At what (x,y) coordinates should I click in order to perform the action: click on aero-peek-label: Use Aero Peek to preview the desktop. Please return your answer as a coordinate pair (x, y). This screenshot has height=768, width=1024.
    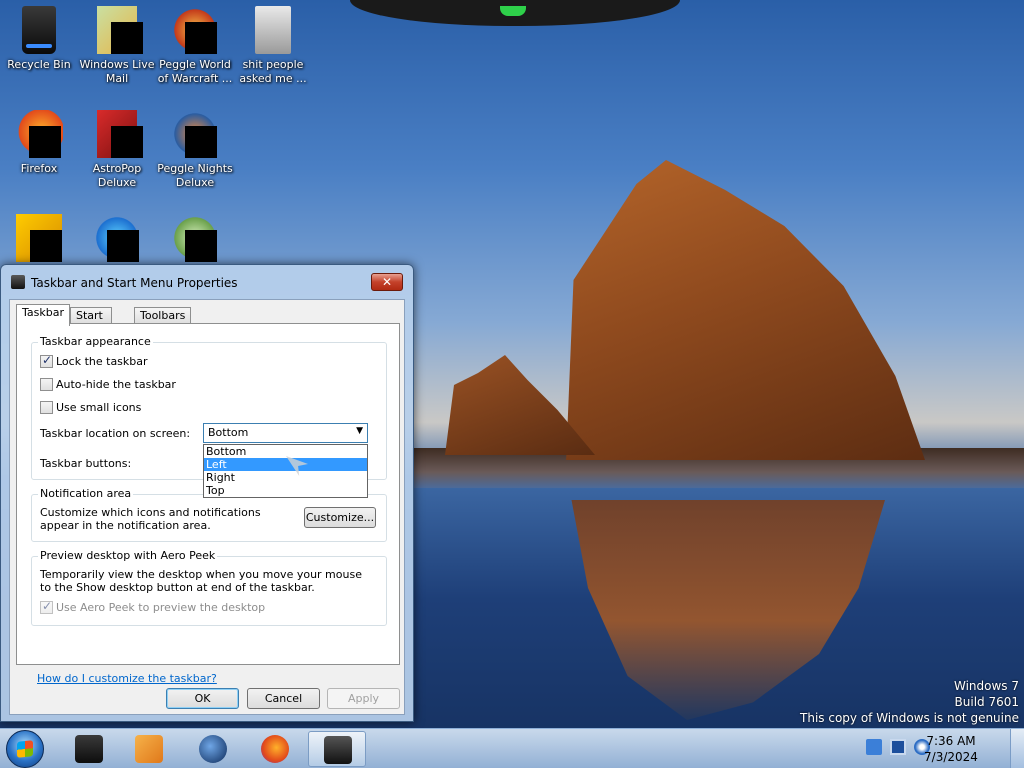
    Looking at the image, I should click on (161, 607).